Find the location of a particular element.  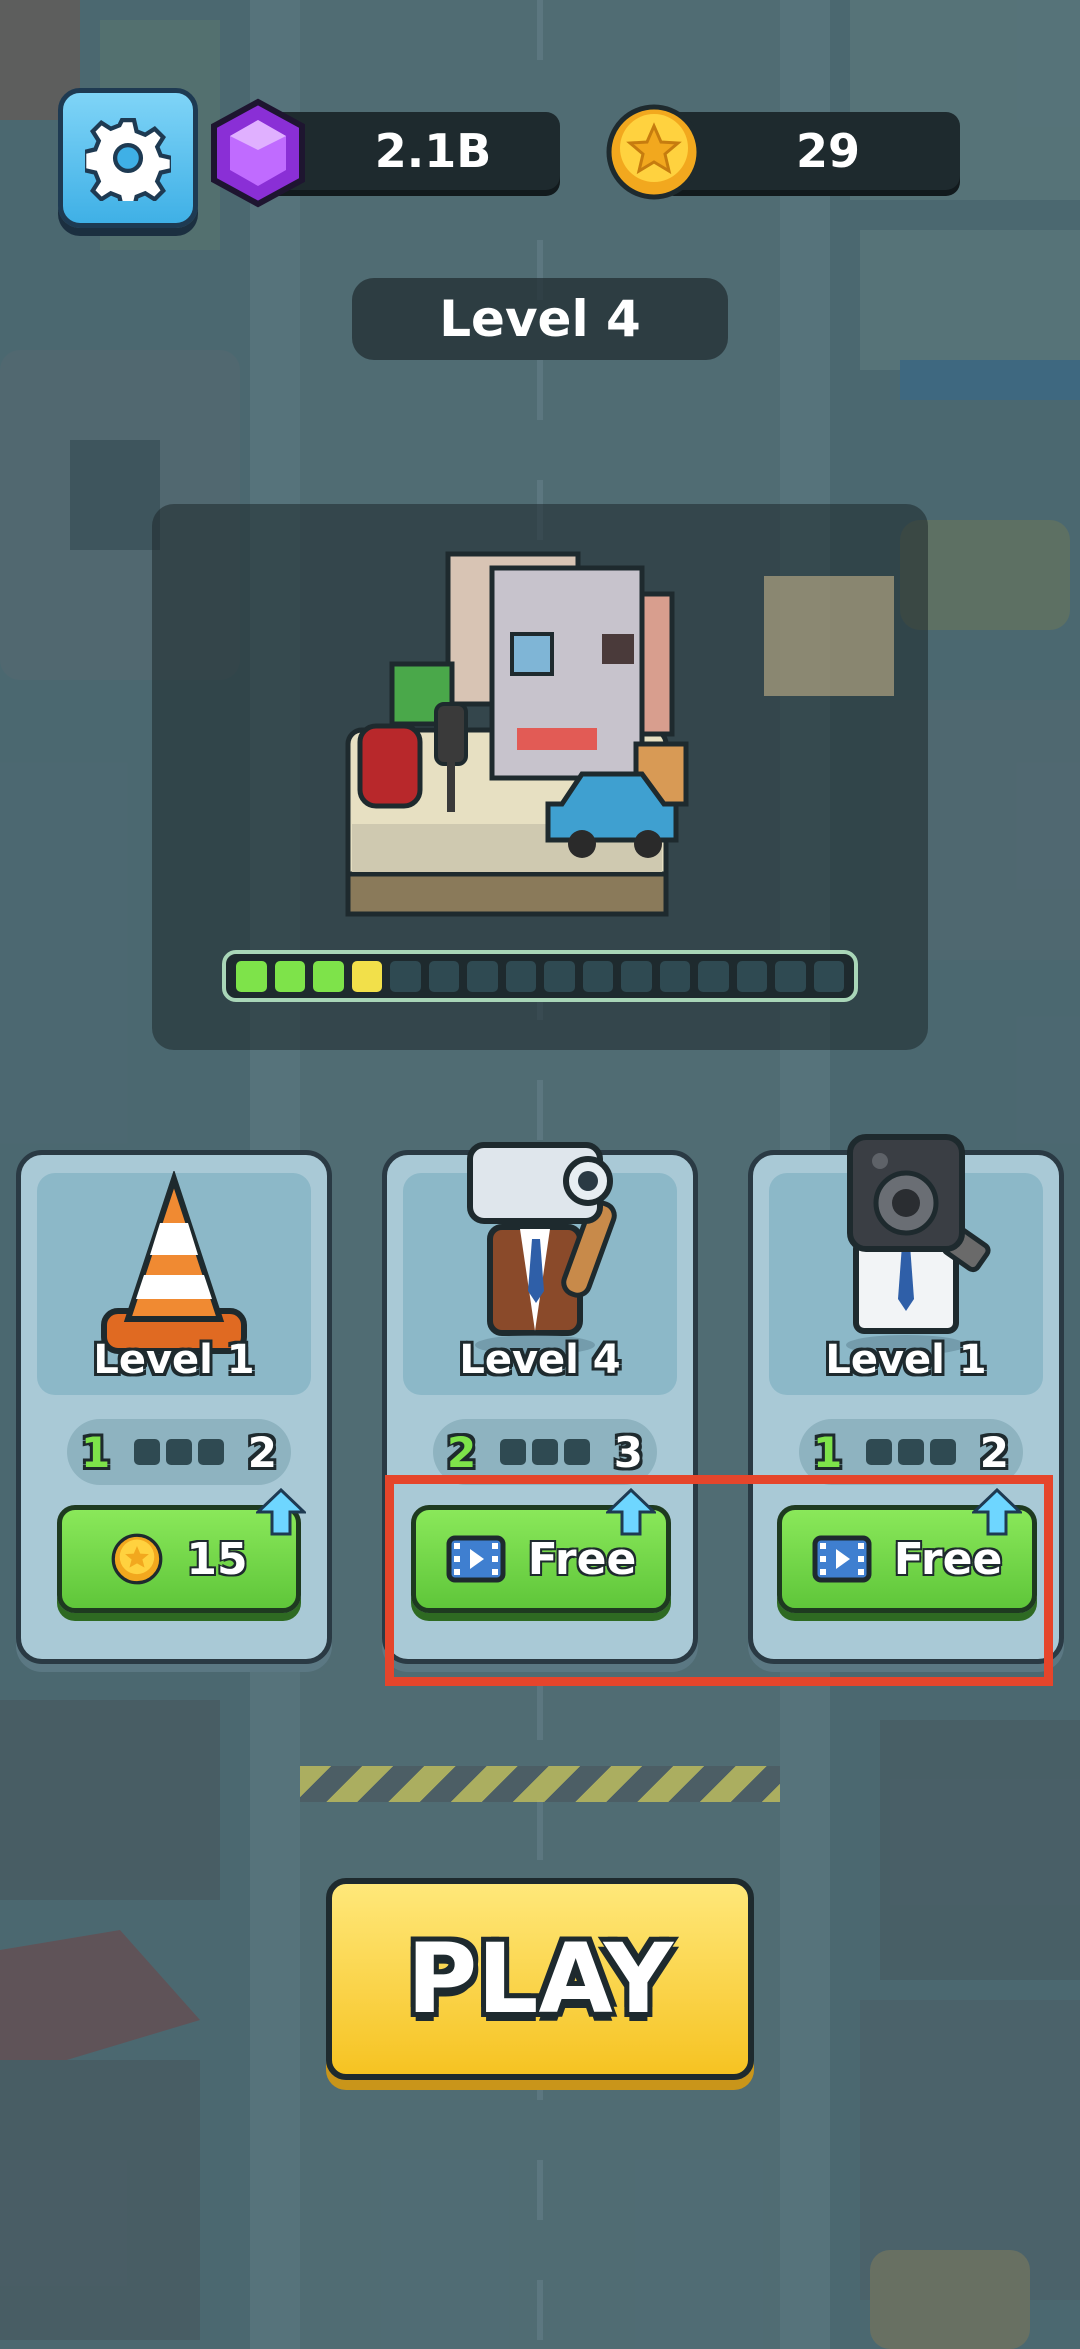

coin-balance: 29 is located at coordinates (810, 151).